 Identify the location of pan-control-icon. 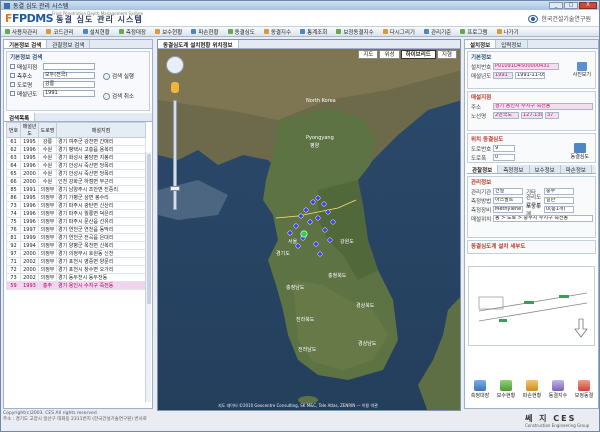
(175, 65).